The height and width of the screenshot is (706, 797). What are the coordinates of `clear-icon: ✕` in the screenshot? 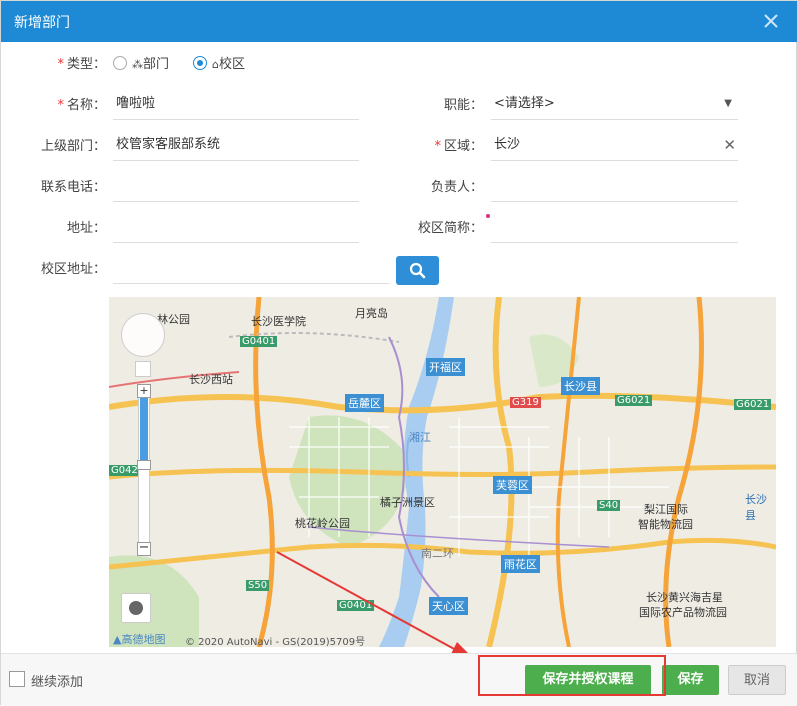 It's located at (729, 145).